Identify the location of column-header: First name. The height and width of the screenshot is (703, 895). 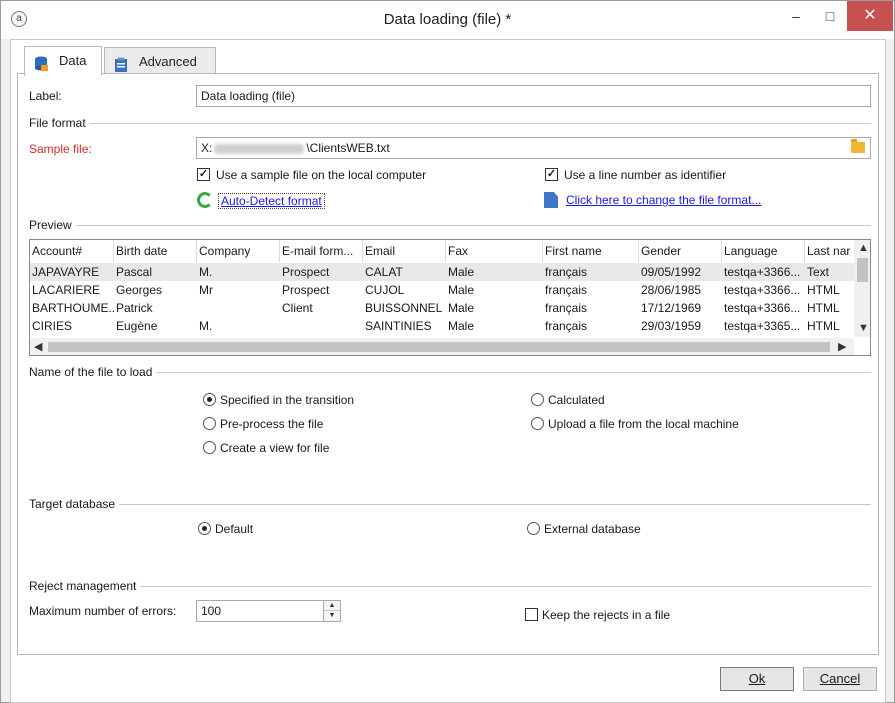
(591, 251).